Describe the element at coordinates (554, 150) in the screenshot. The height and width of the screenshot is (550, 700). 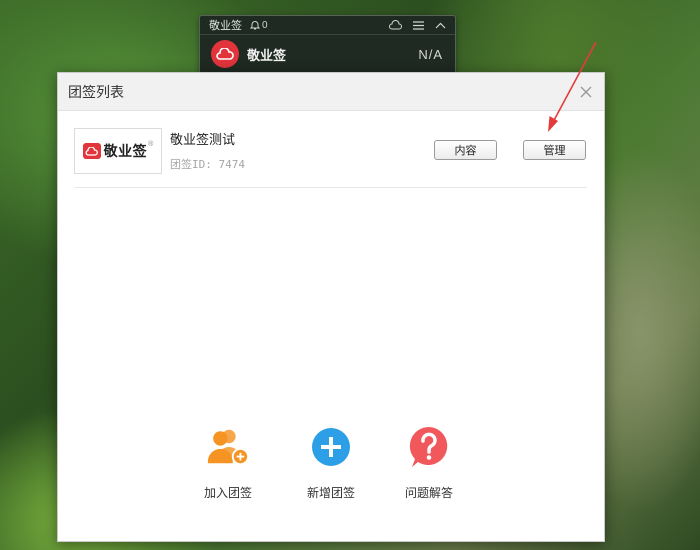
I see `manage-button: 管理` at that location.